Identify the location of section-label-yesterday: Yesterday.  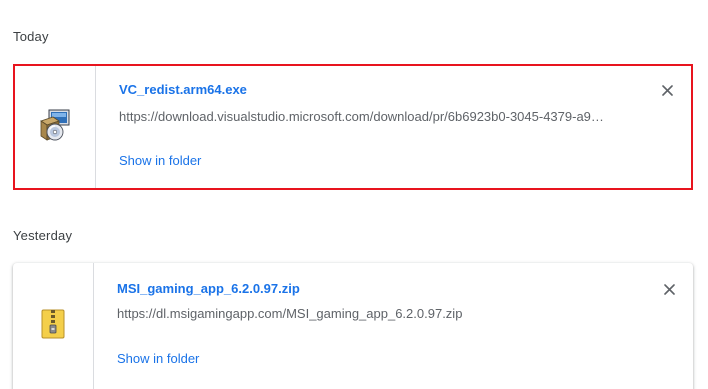
(43, 235).